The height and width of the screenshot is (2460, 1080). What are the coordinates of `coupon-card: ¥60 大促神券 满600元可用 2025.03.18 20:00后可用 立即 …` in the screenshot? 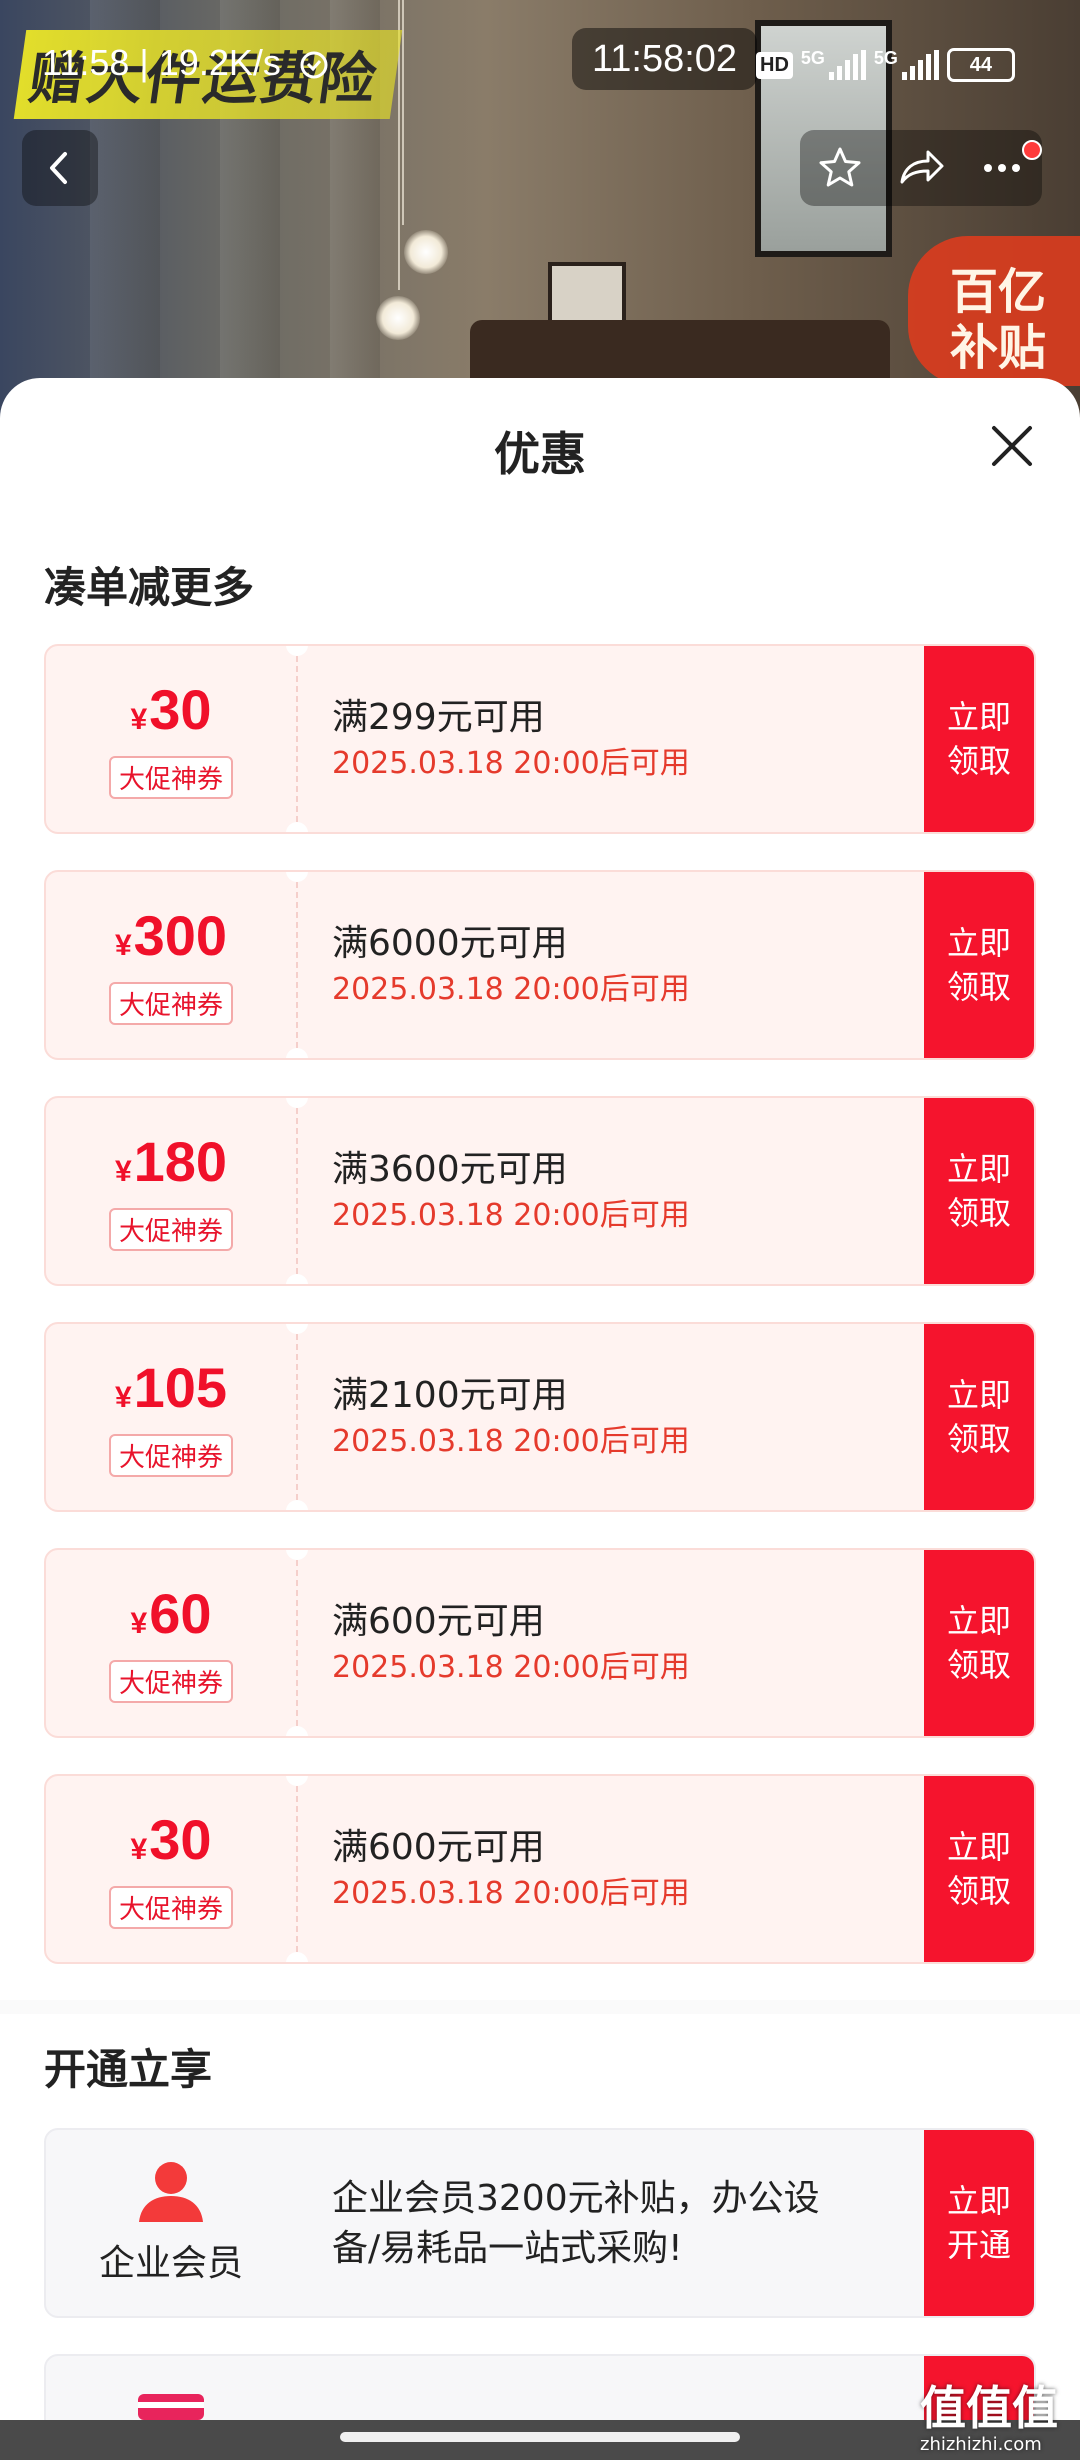 It's located at (540, 1643).